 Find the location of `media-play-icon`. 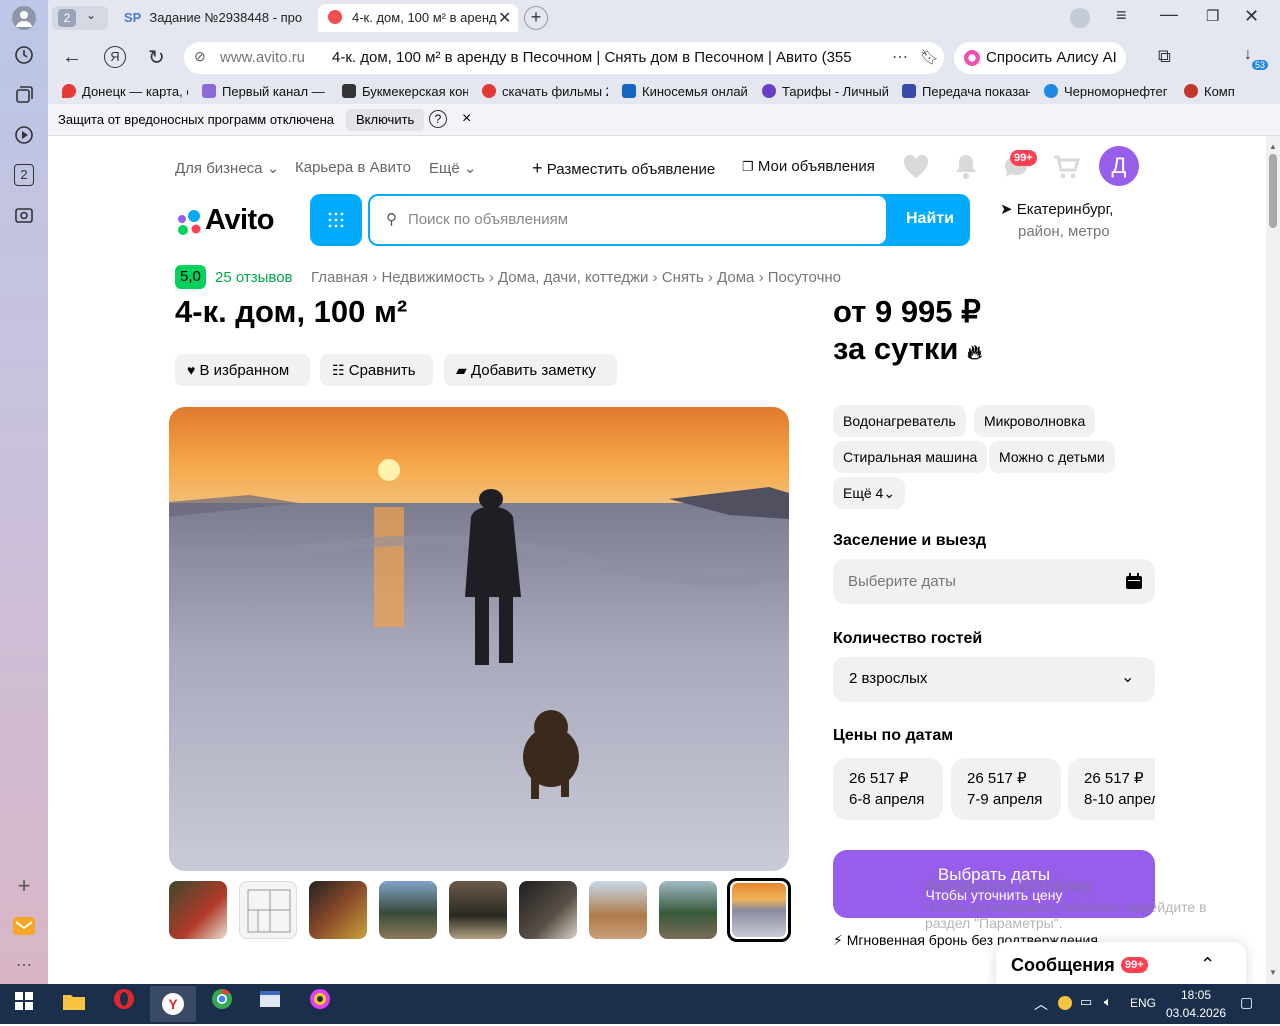

media-play-icon is located at coordinates (24, 136).